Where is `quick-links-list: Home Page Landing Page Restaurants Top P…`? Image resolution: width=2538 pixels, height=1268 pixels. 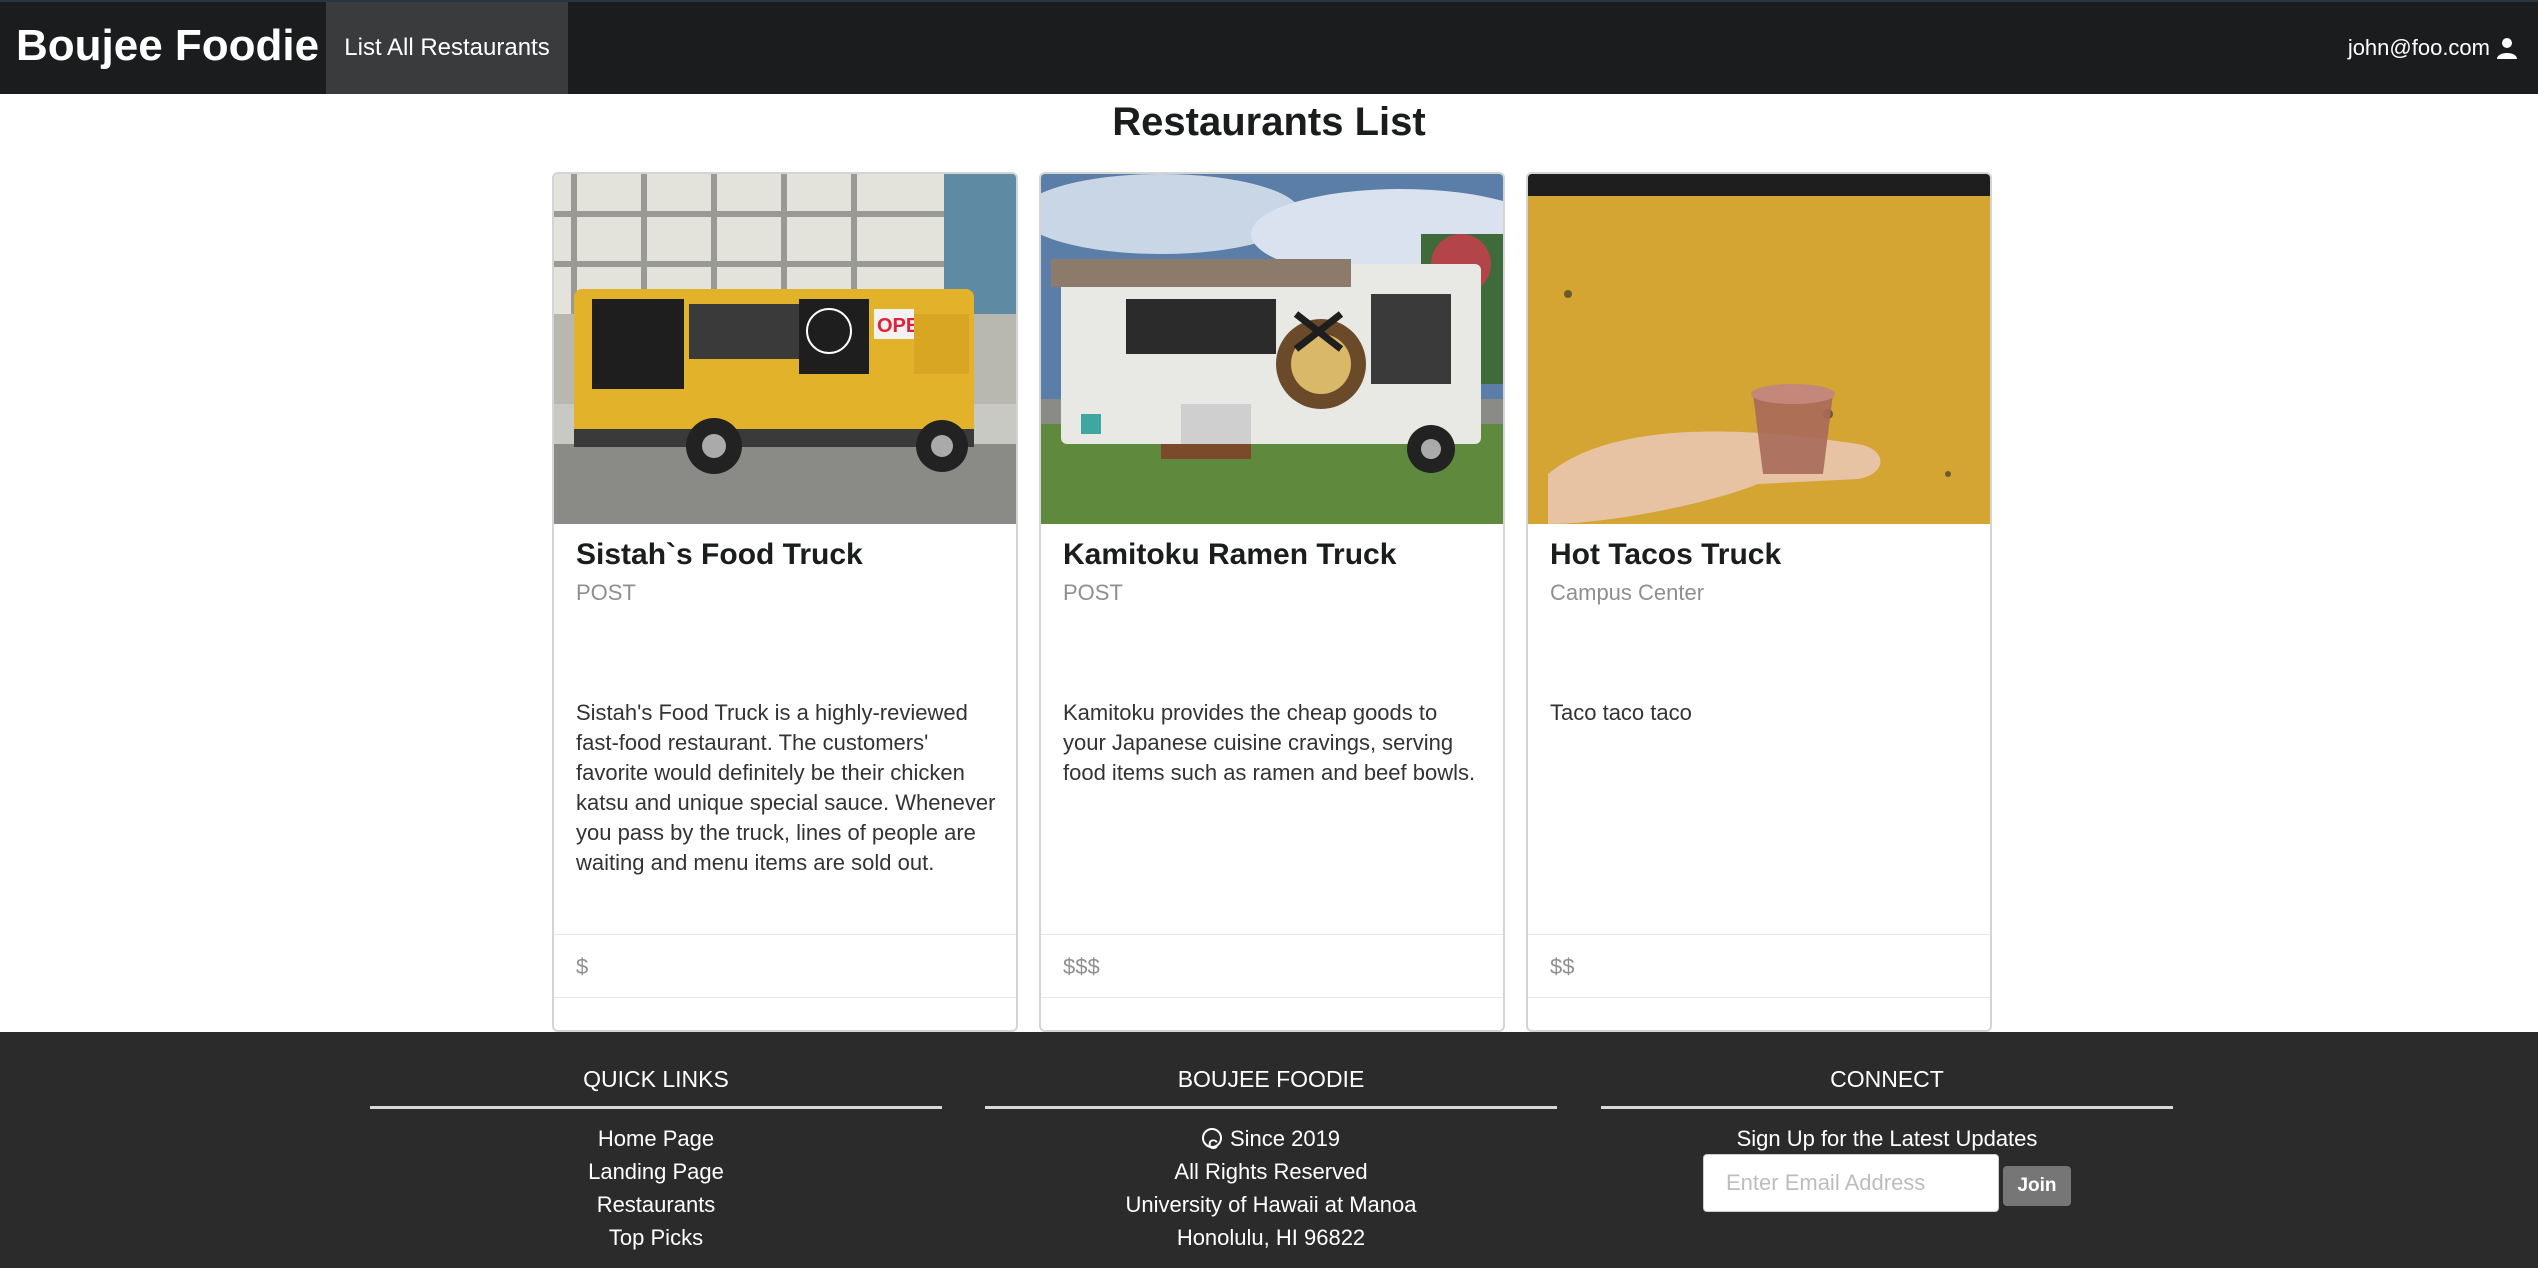 quick-links-list: Home Page Landing Page Restaurants Top P… is located at coordinates (656, 1188).